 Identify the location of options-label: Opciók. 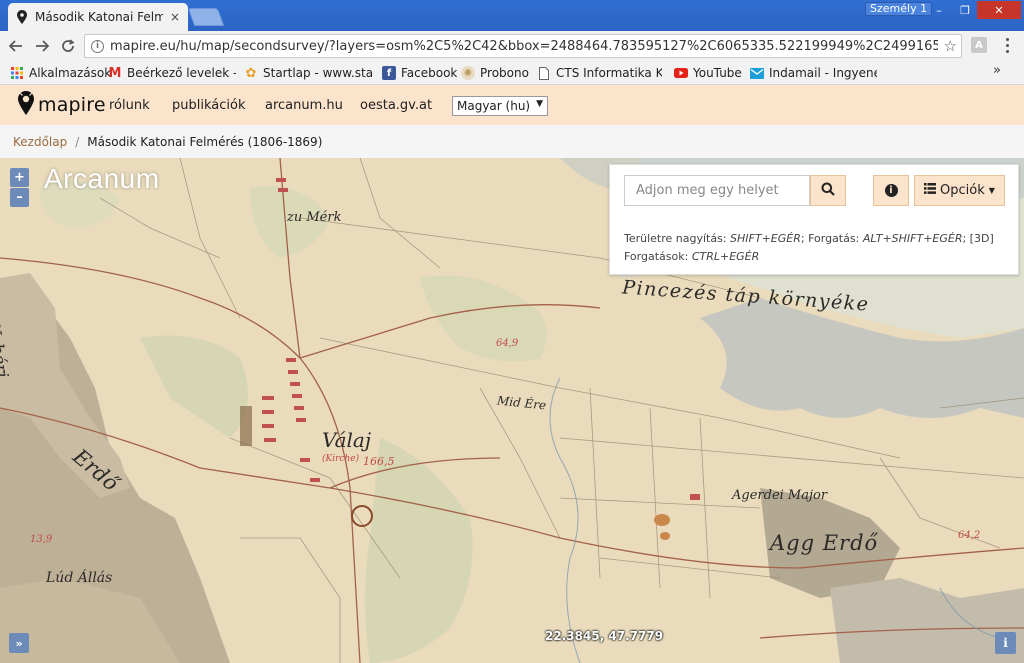
(962, 190).